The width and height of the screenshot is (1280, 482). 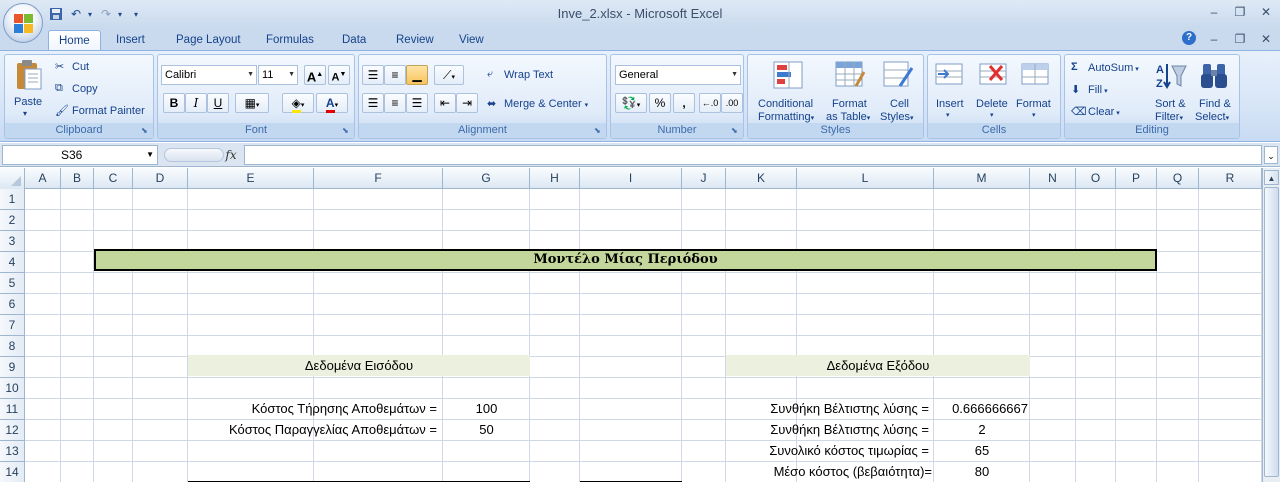 I want to click on tab-formulas: Formulas, so click(x=290, y=40).